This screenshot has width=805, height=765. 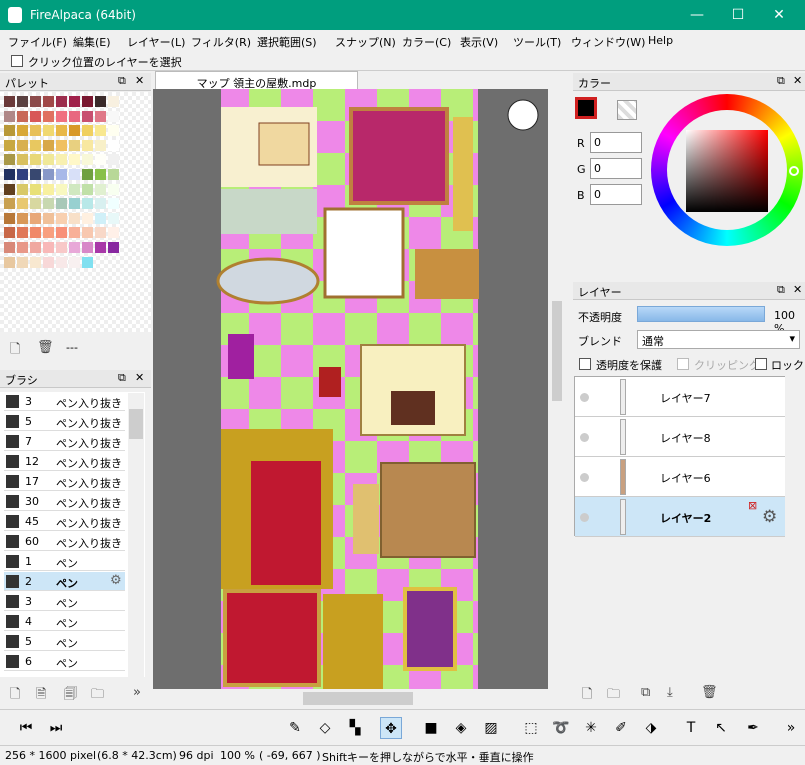 I want to click on document-tab: マップ 領主の屋敷.mdp, so click(x=256, y=81).